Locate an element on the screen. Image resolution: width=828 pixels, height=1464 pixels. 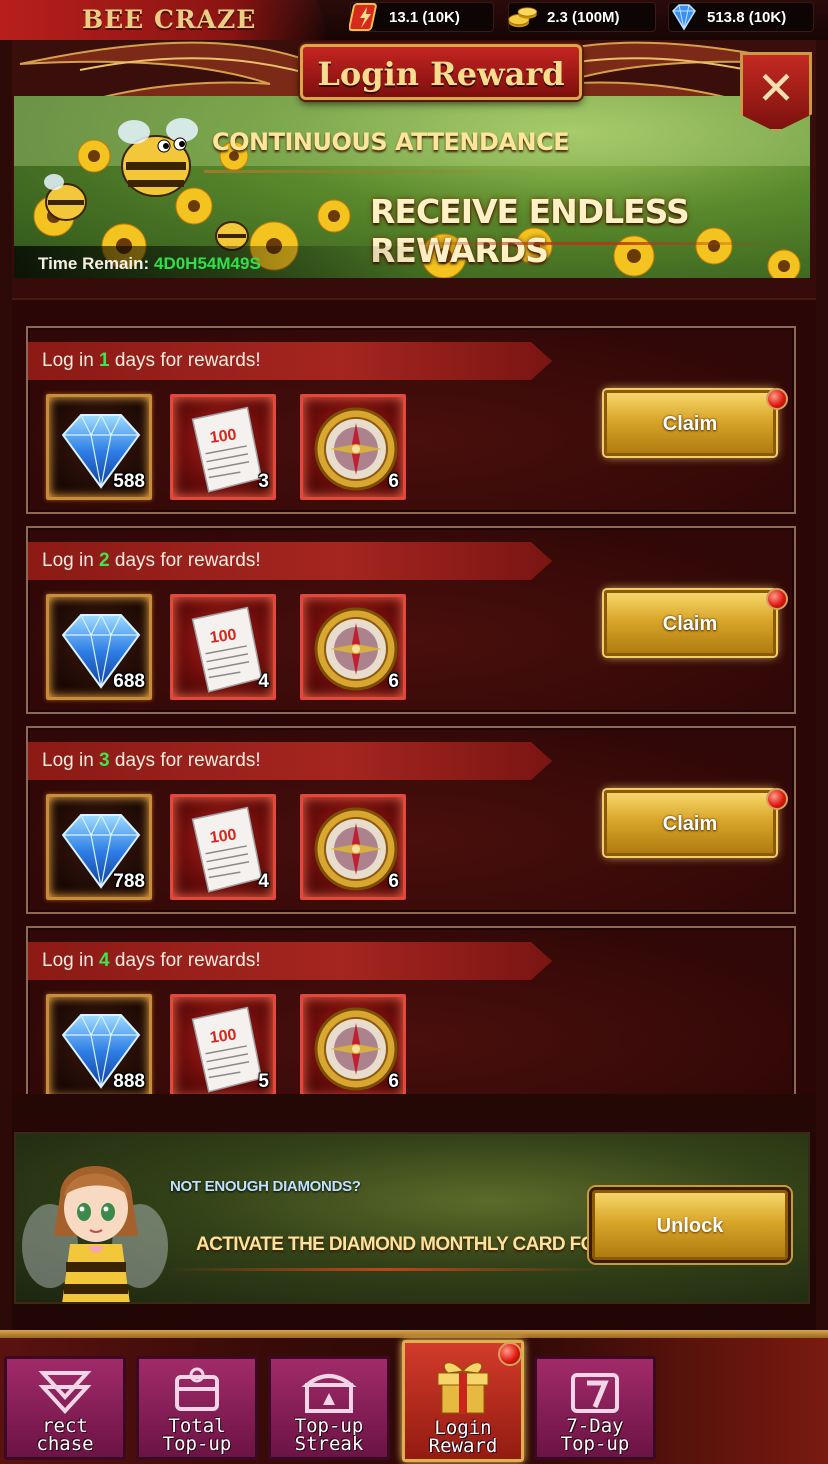
gift-box-icon is located at coordinates (463, 1388).